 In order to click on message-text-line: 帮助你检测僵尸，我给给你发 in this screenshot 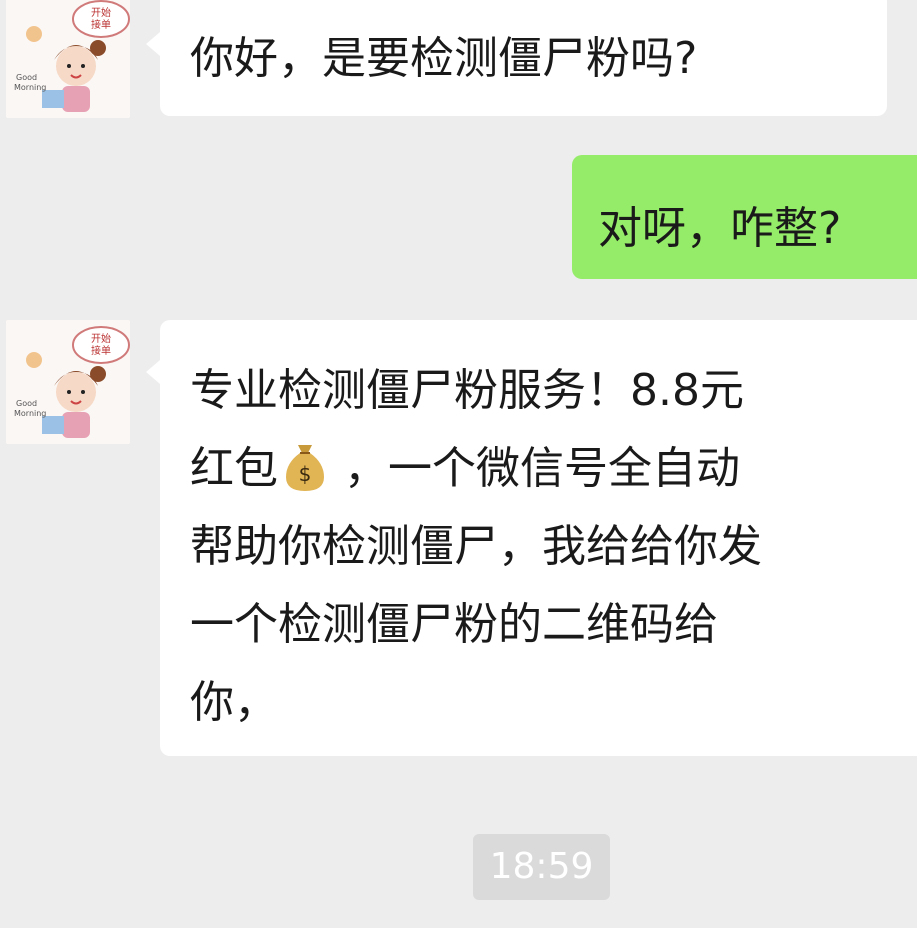, I will do `click(476, 546)`.